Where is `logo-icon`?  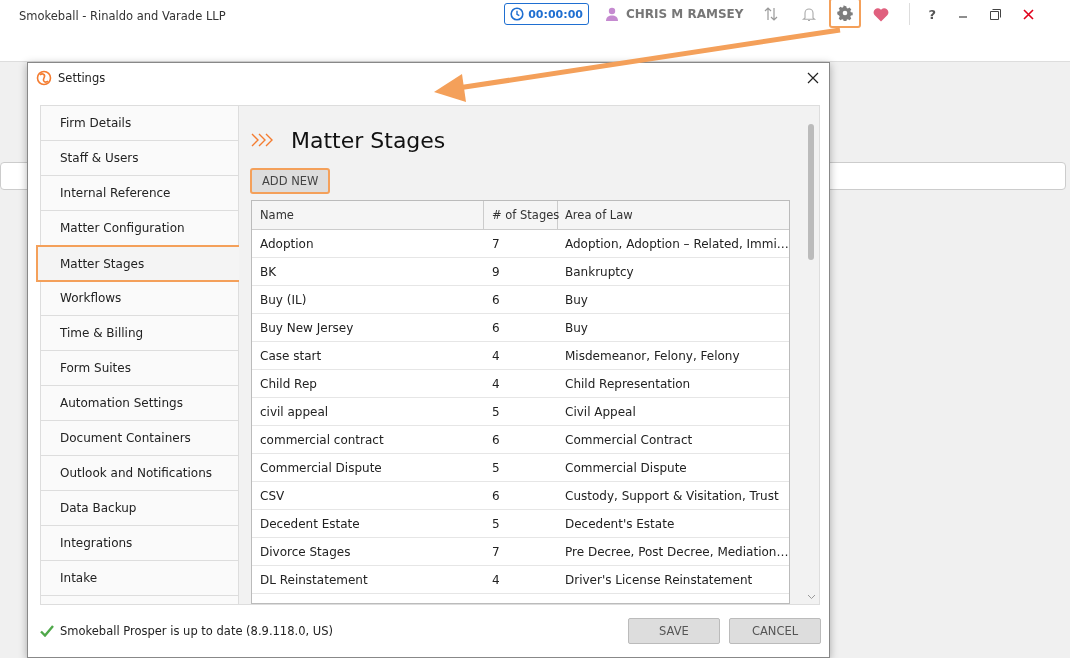 logo-icon is located at coordinates (44, 78).